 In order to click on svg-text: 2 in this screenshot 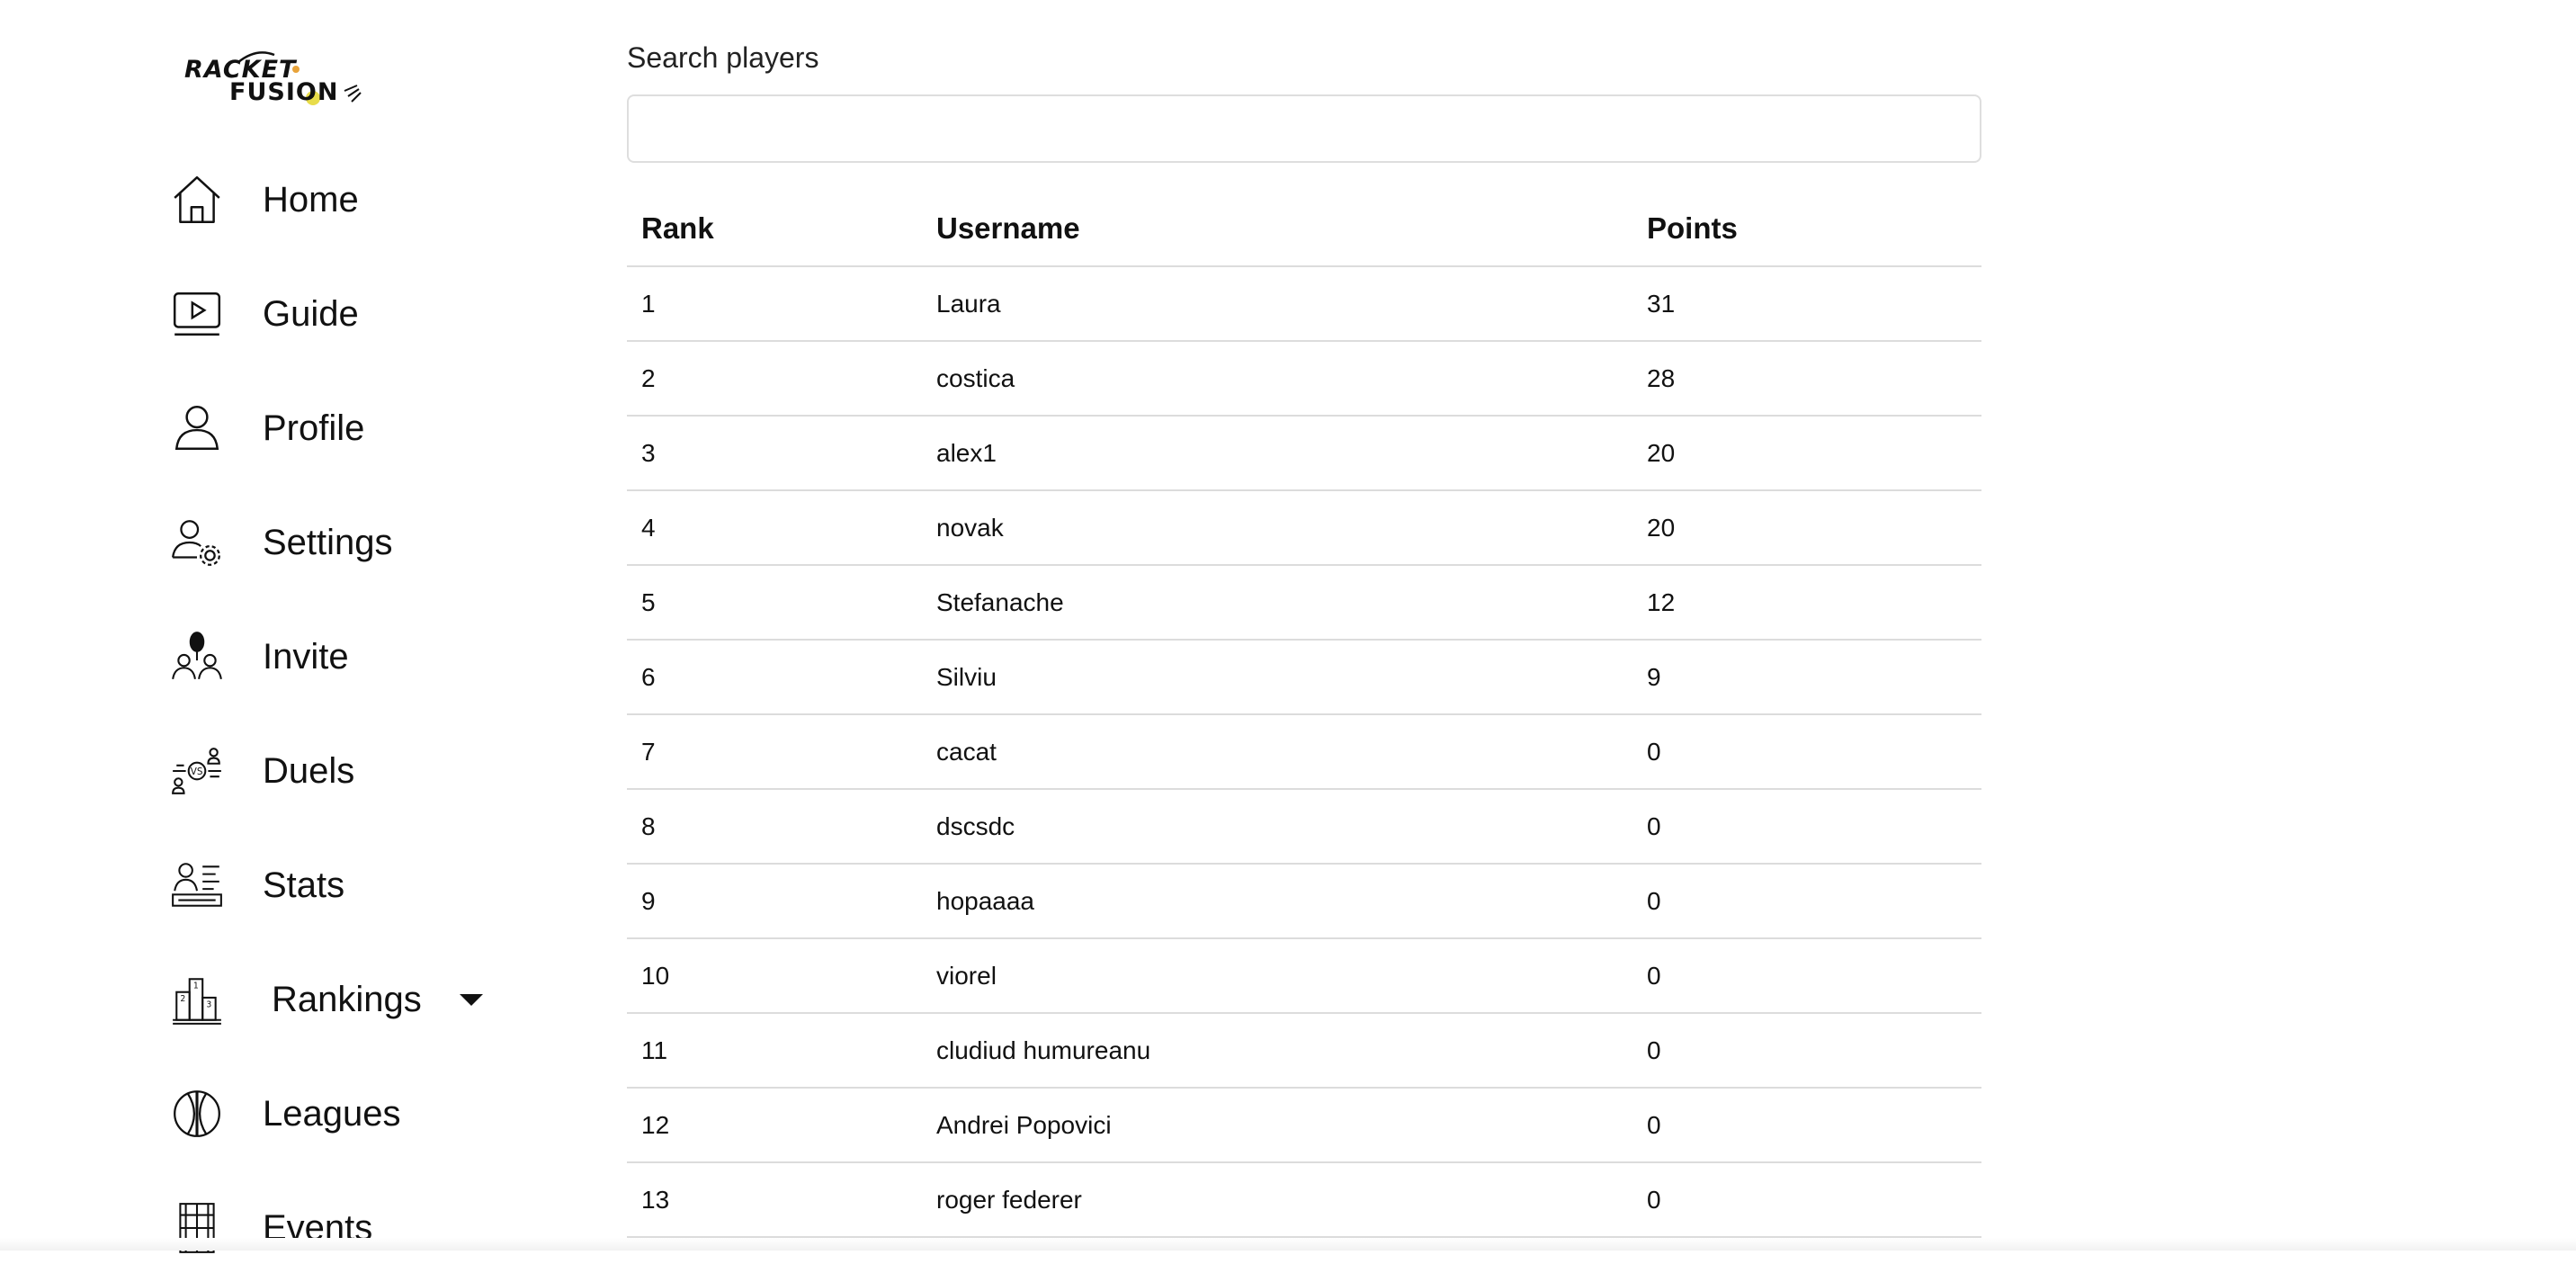, I will do `click(182, 999)`.